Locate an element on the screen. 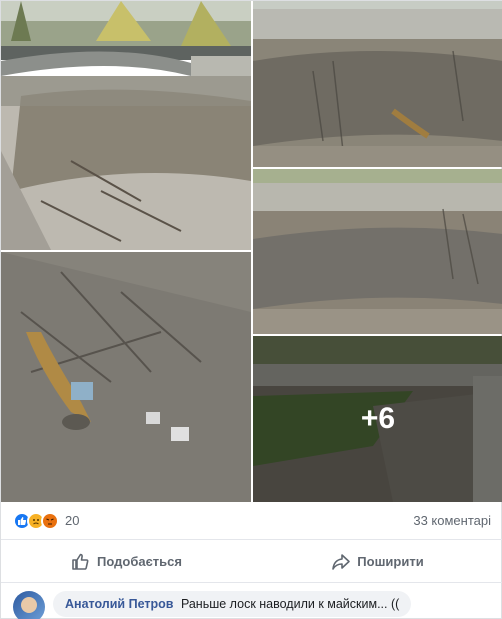  post-actions: Подобається Поширити is located at coordinates (251, 562).